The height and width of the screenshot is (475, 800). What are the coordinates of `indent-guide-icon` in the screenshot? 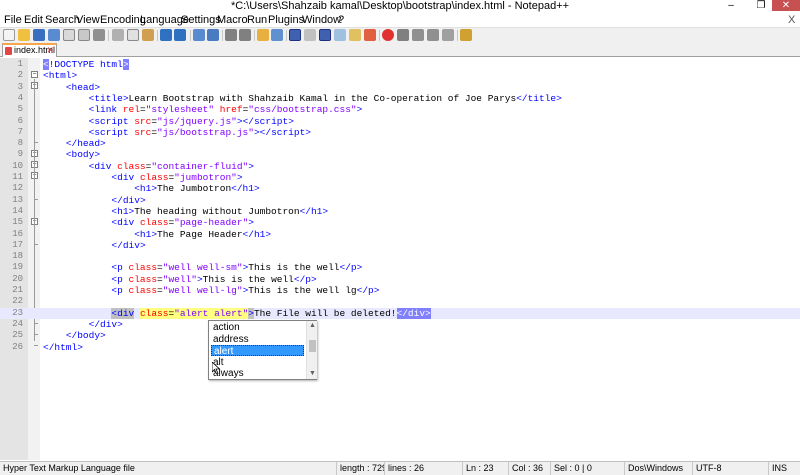 It's located at (325, 35).